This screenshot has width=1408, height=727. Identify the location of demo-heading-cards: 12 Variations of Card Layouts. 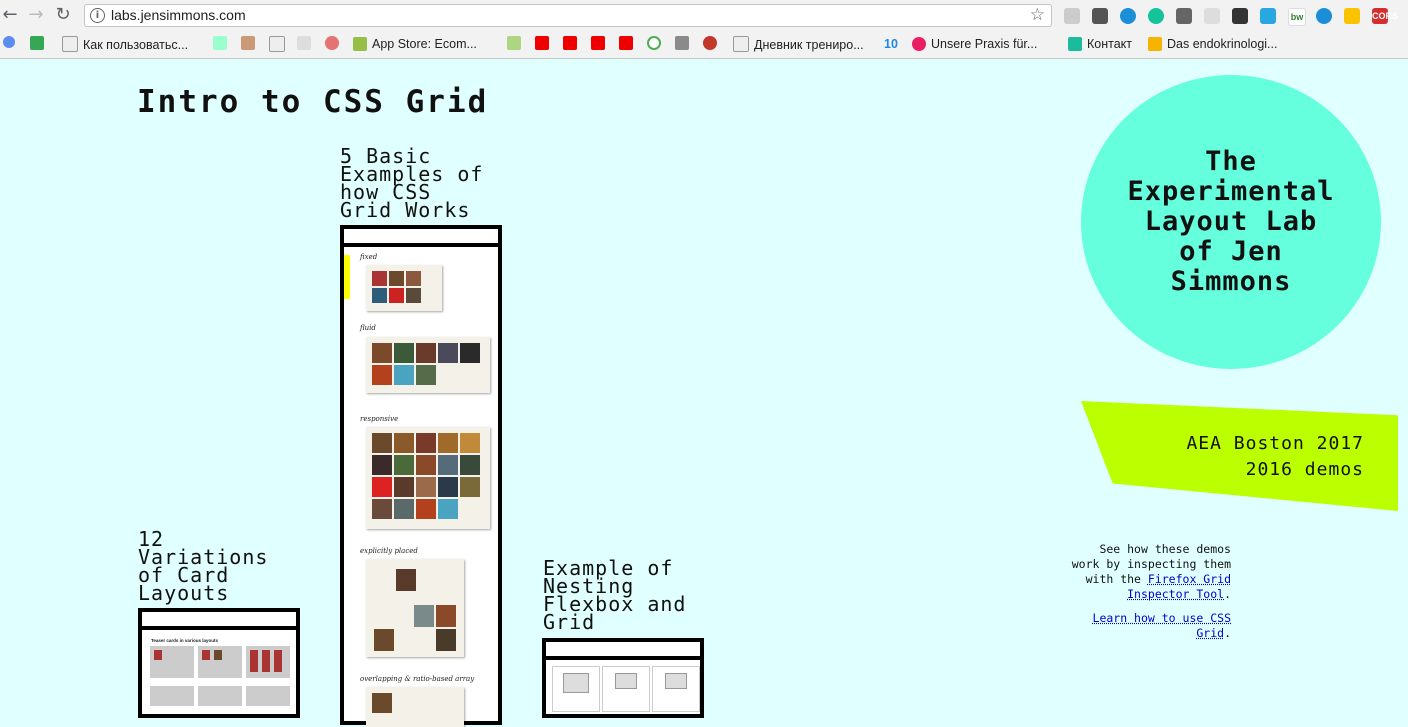
(203, 566).